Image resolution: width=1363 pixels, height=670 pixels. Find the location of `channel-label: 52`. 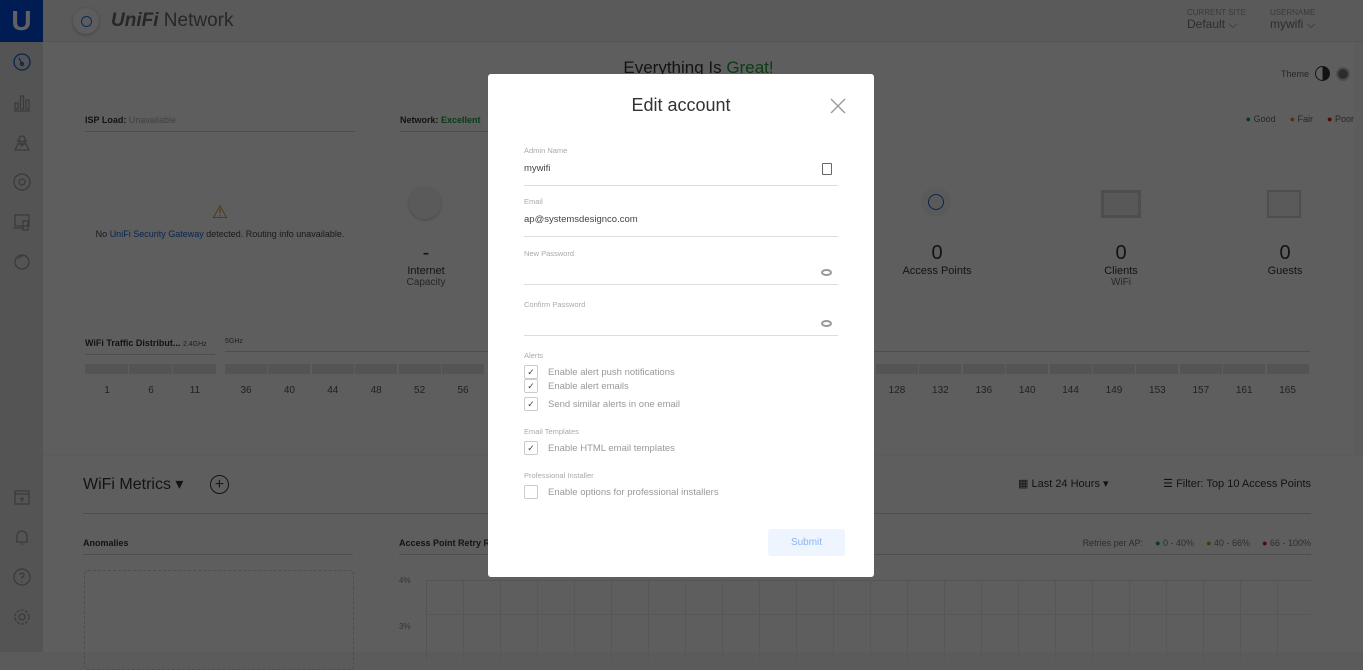

channel-label: 52 is located at coordinates (420, 390).